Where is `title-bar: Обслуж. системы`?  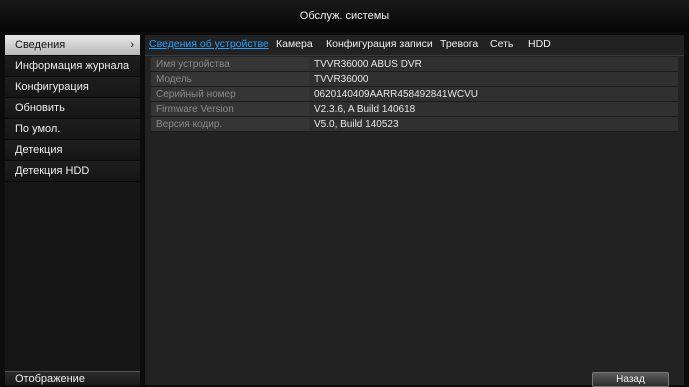 title-bar: Обслуж. системы is located at coordinates (344, 16).